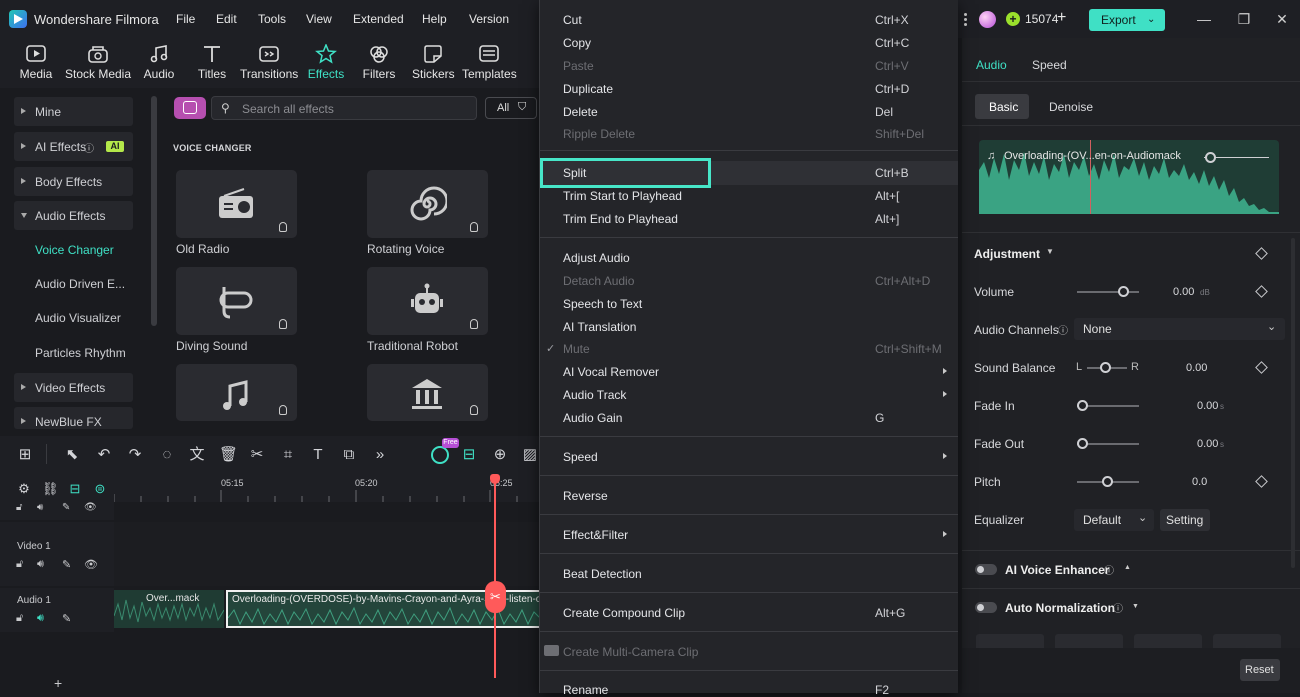  Describe the element at coordinates (611, 372) in the screenshot. I see `menu-item-ai-vocal-remover: AI Vocal Remover` at that location.